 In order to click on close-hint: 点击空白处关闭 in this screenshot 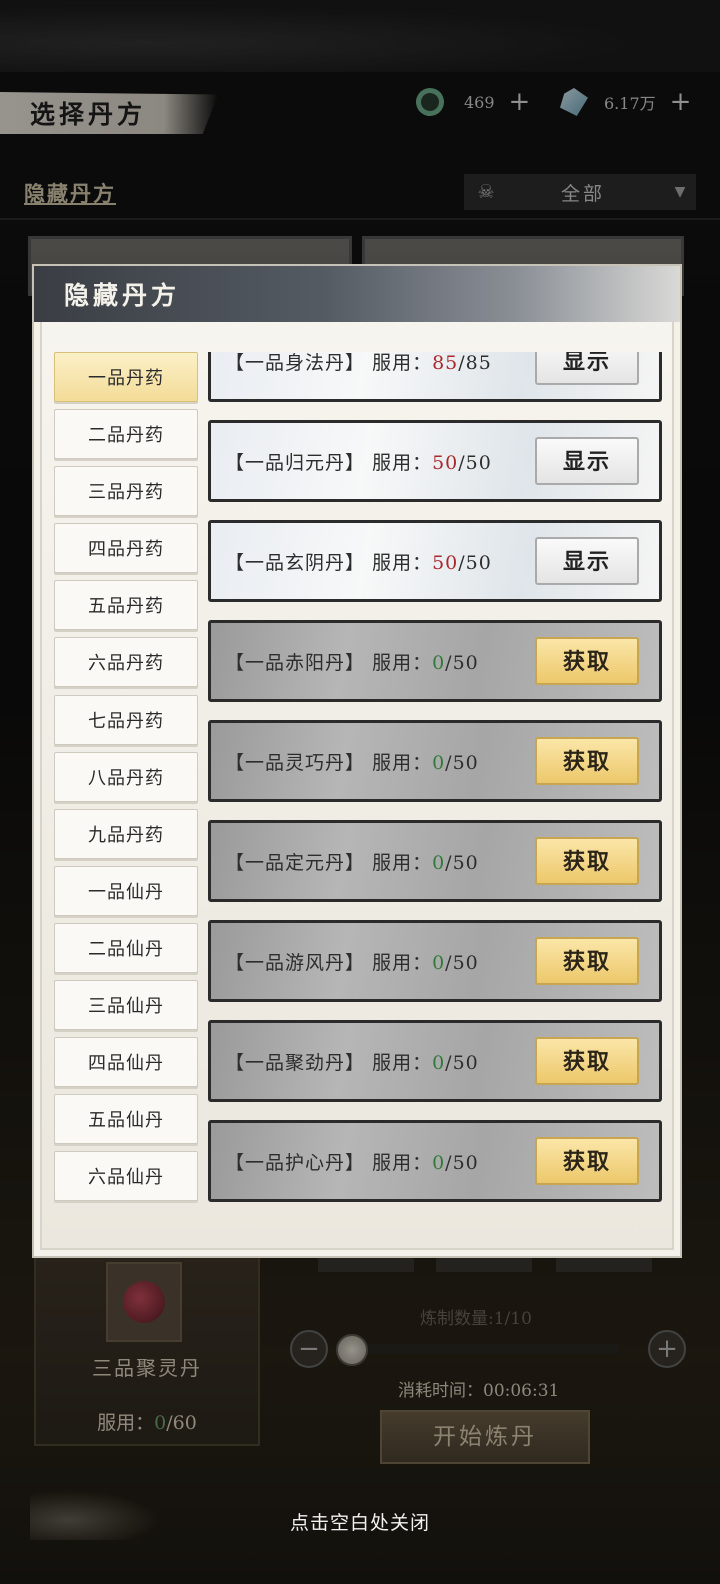, I will do `click(359, 1523)`.